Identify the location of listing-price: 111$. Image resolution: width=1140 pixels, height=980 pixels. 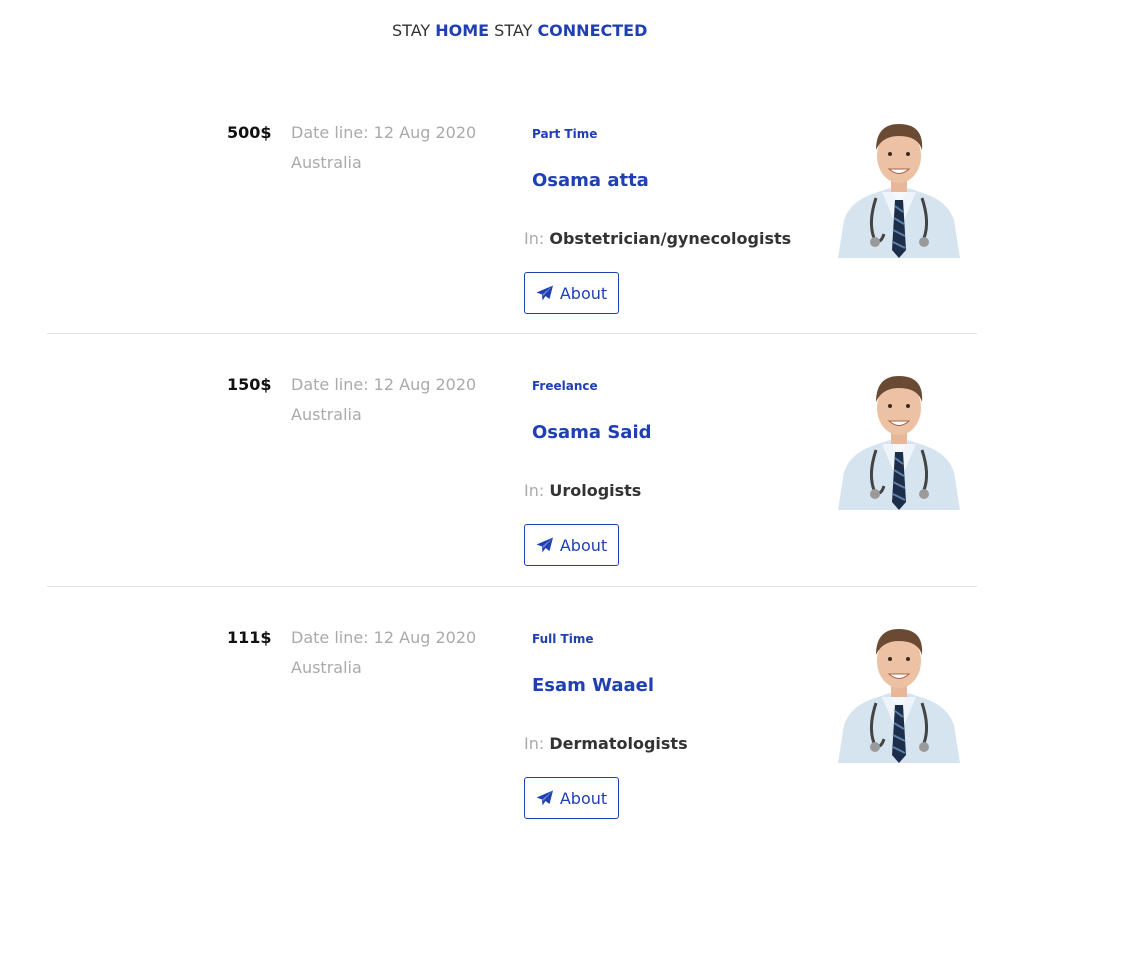
(249, 637).